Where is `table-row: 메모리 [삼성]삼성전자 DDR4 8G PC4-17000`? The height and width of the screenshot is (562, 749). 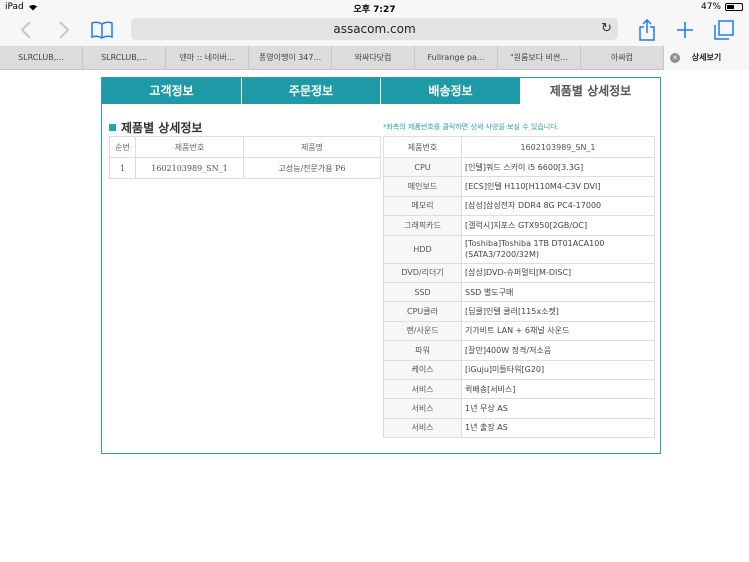 table-row: 메모리 [삼성]삼성전자 DDR4 8G PC4-17000 is located at coordinates (519, 206).